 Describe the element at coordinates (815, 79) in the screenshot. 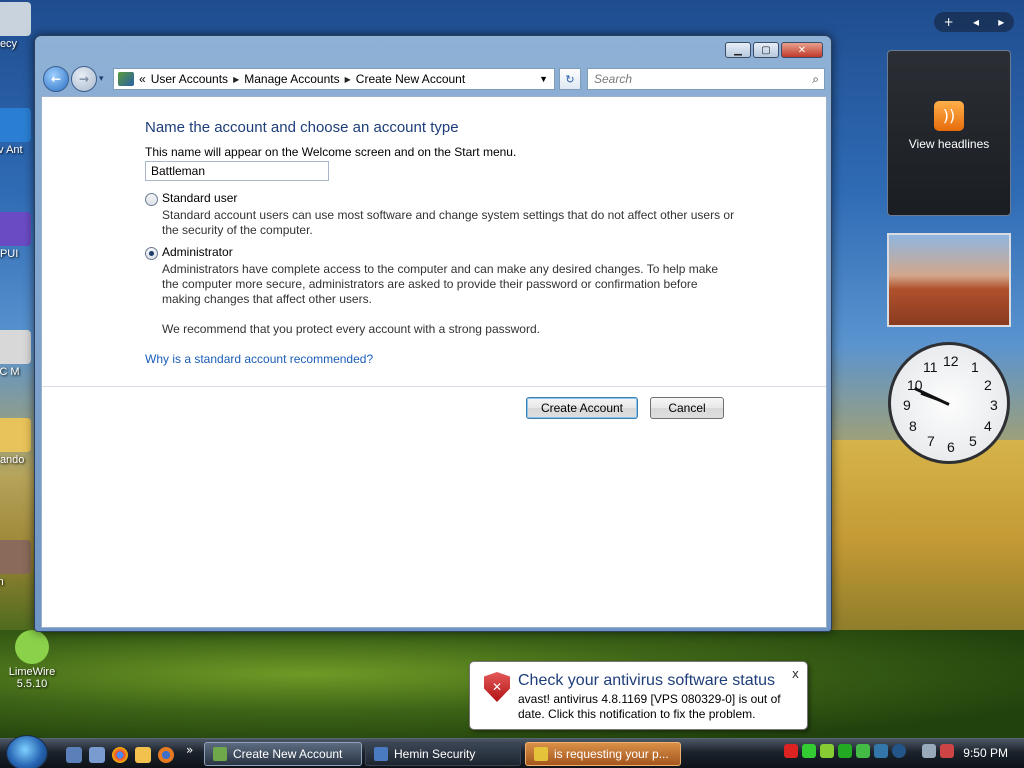

I see `search-icon: ⌕` at that location.